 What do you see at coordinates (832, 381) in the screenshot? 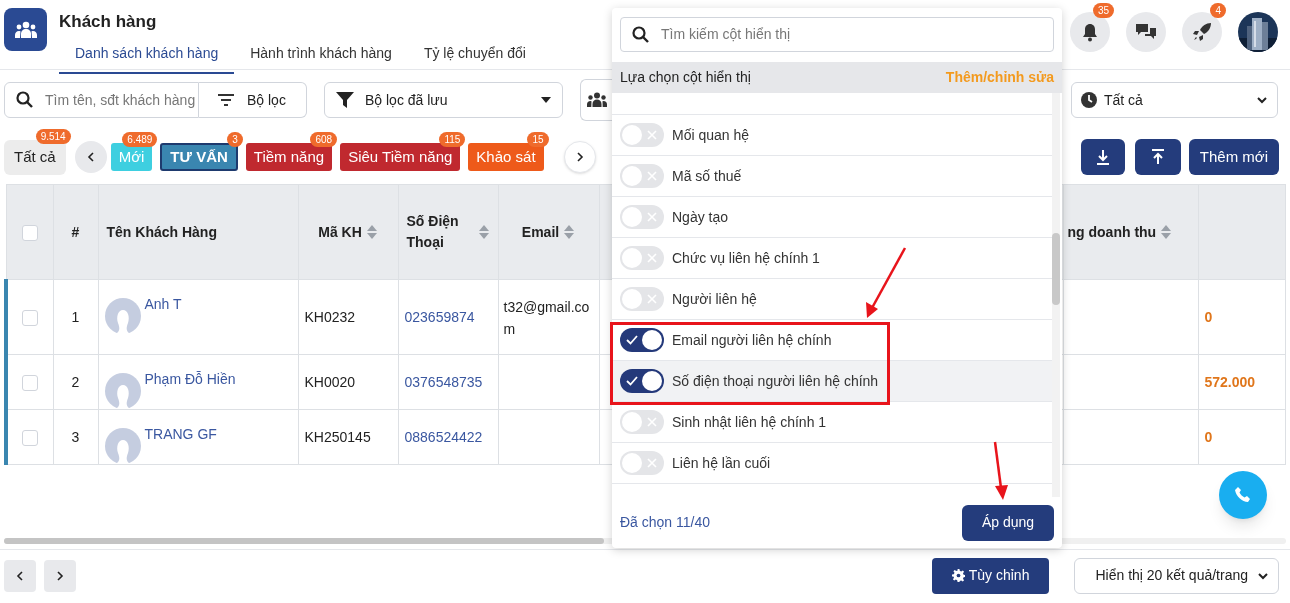
I see `column-option: Số điện thoại người liên hệ chính` at bounding box center [832, 381].